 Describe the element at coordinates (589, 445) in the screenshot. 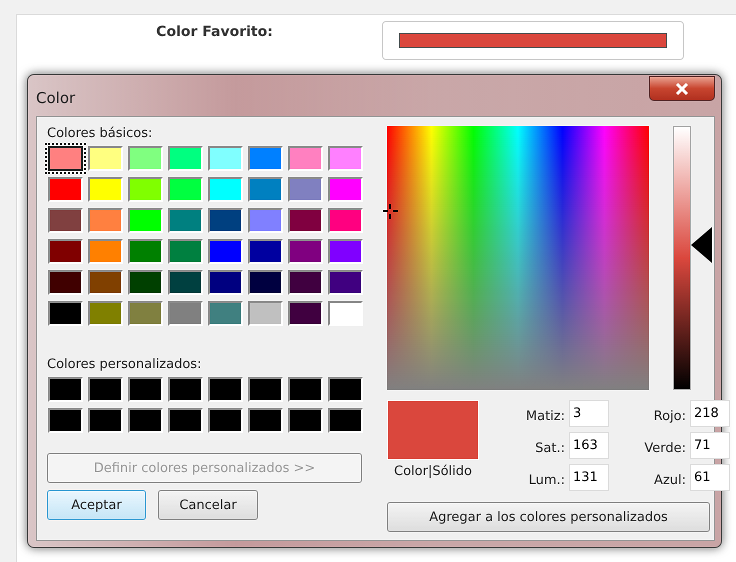

I see `number-field: 163` at that location.